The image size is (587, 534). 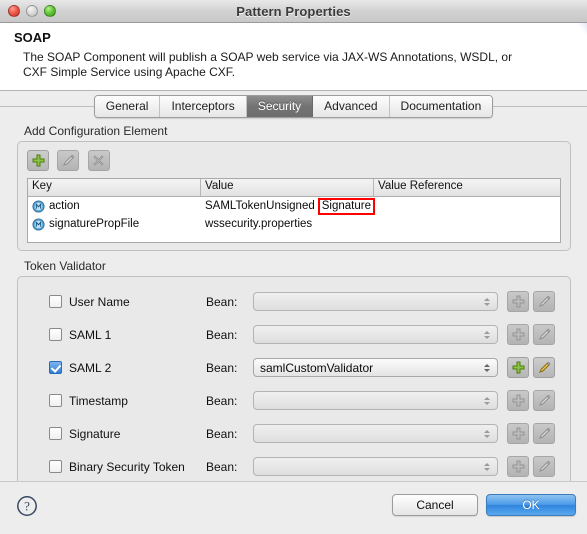 I want to click on add-bean-button-timestamp, so click(x=518, y=400).